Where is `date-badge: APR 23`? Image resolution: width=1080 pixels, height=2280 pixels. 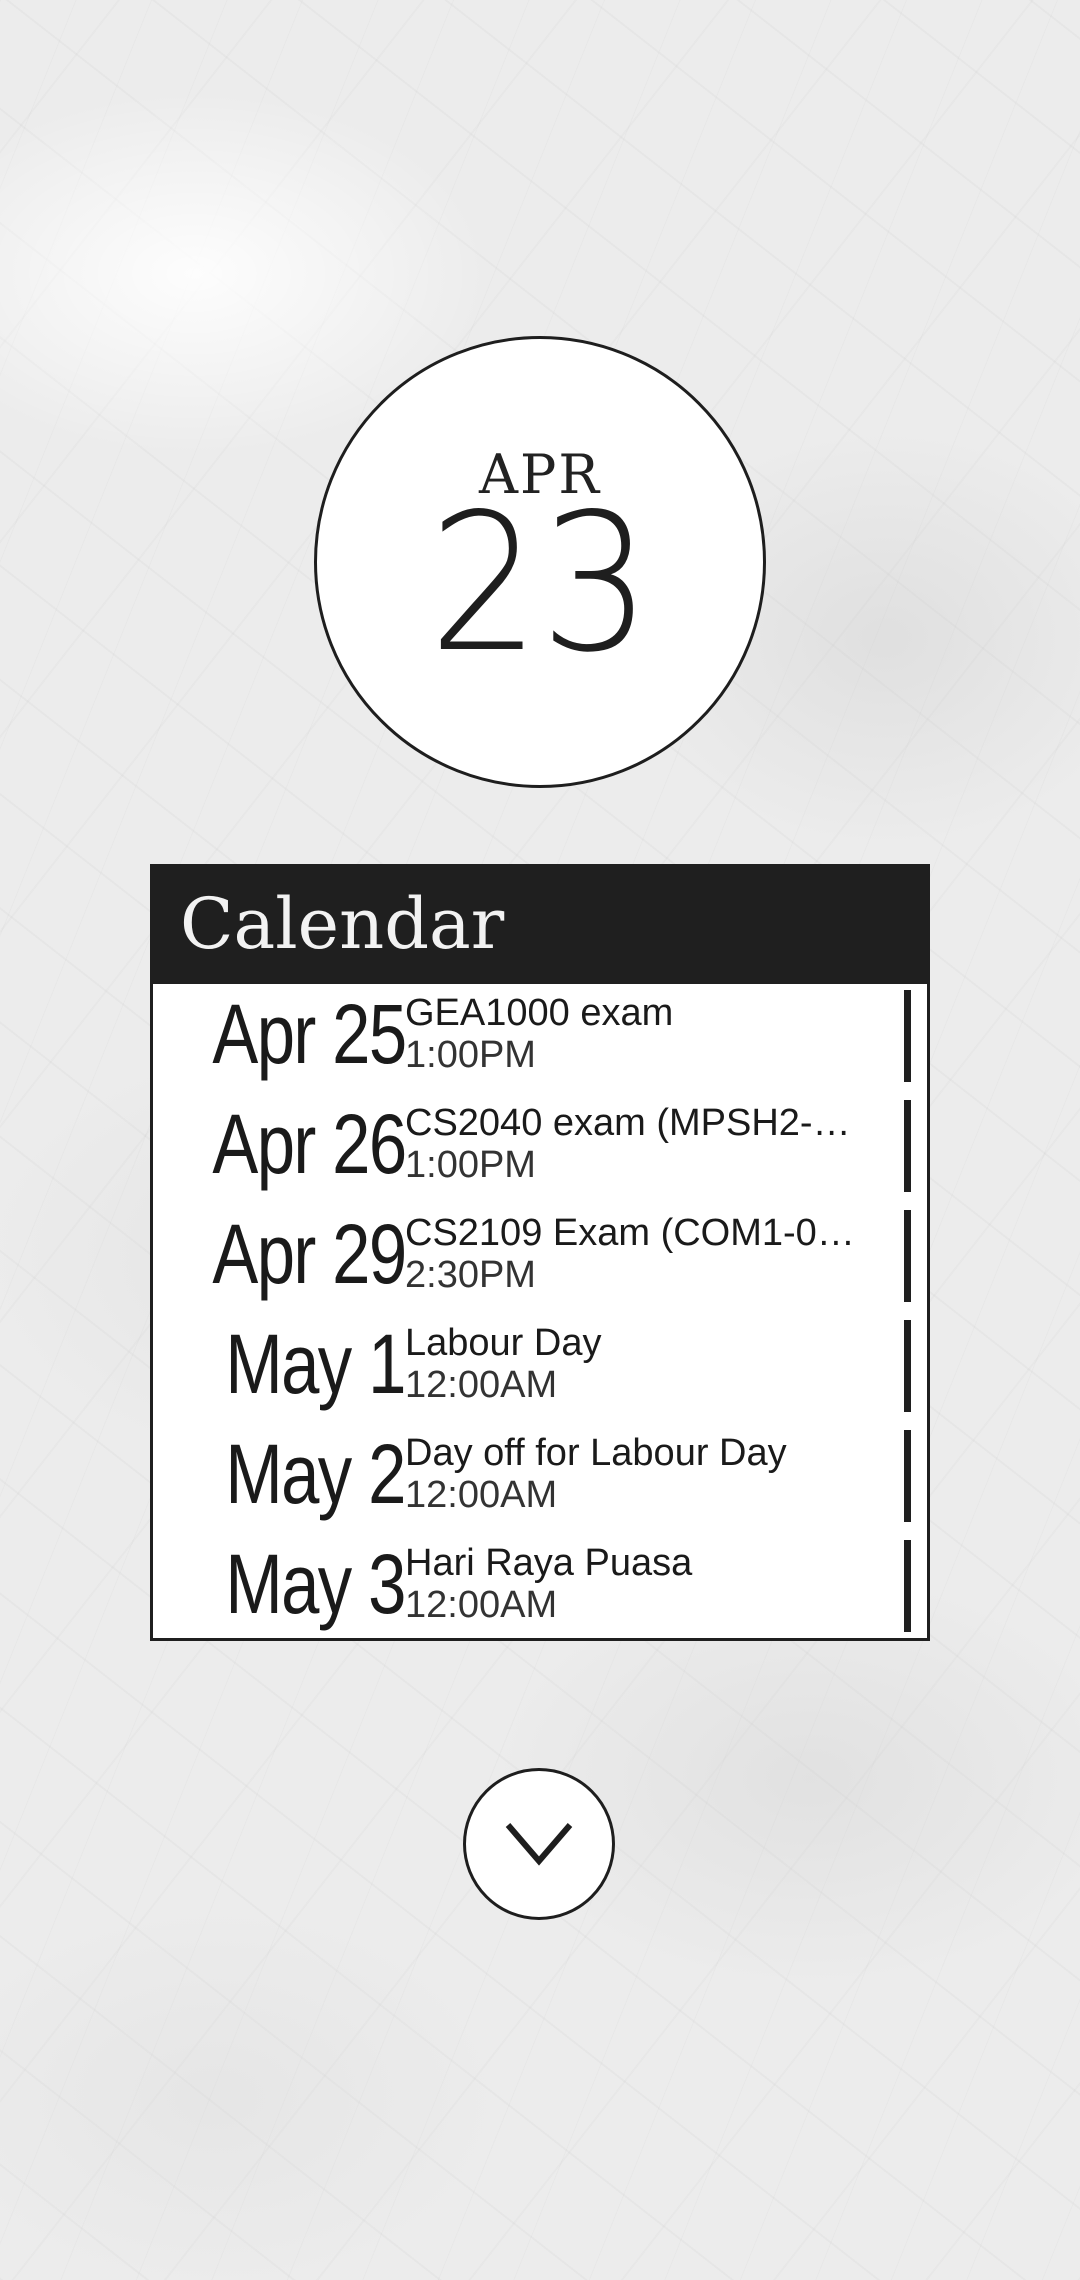
date-badge: APR 23 is located at coordinates (540, 562).